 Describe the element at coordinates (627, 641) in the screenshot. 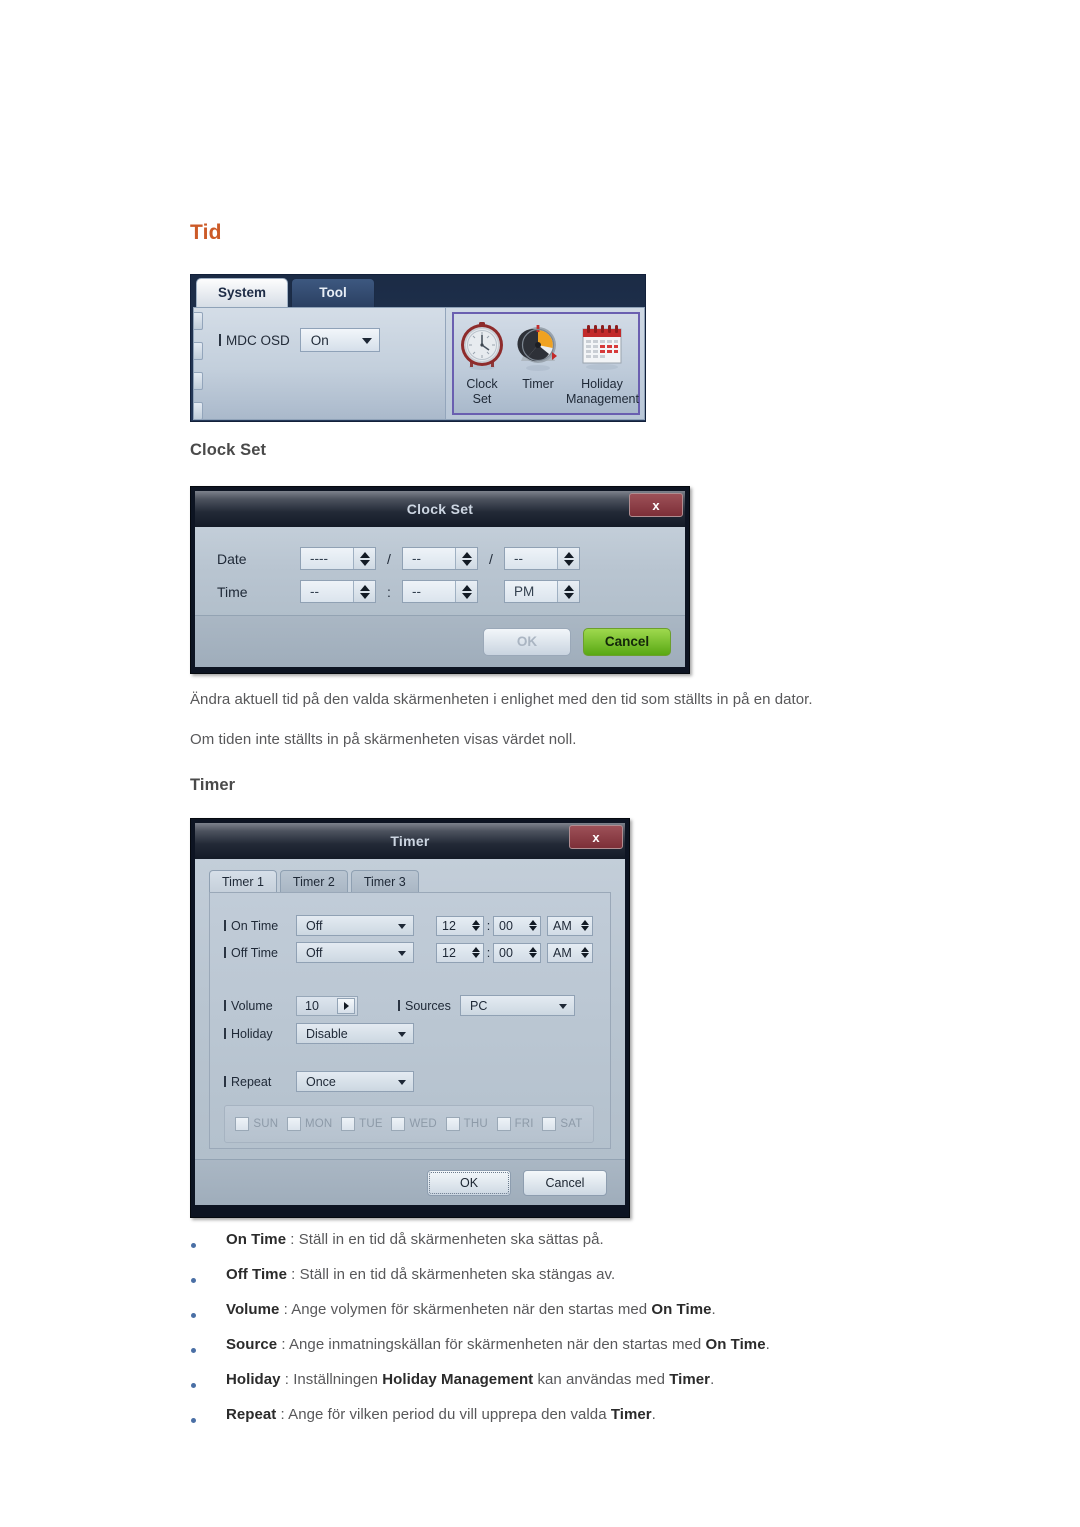

I see `clock-set-cancel-button: Cancel` at that location.